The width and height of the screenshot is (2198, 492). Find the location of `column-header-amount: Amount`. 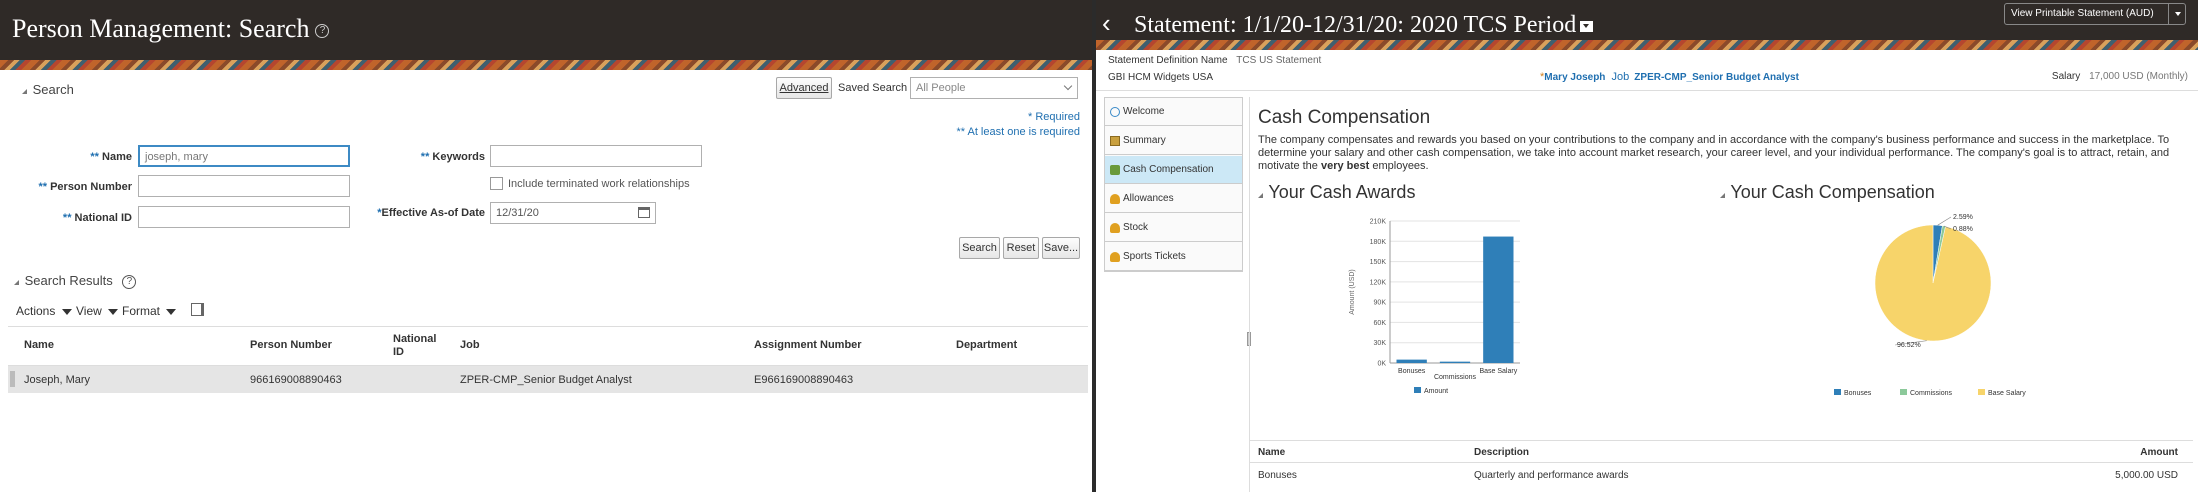

column-header-amount: Amount is located at coordinates (2159, 452).